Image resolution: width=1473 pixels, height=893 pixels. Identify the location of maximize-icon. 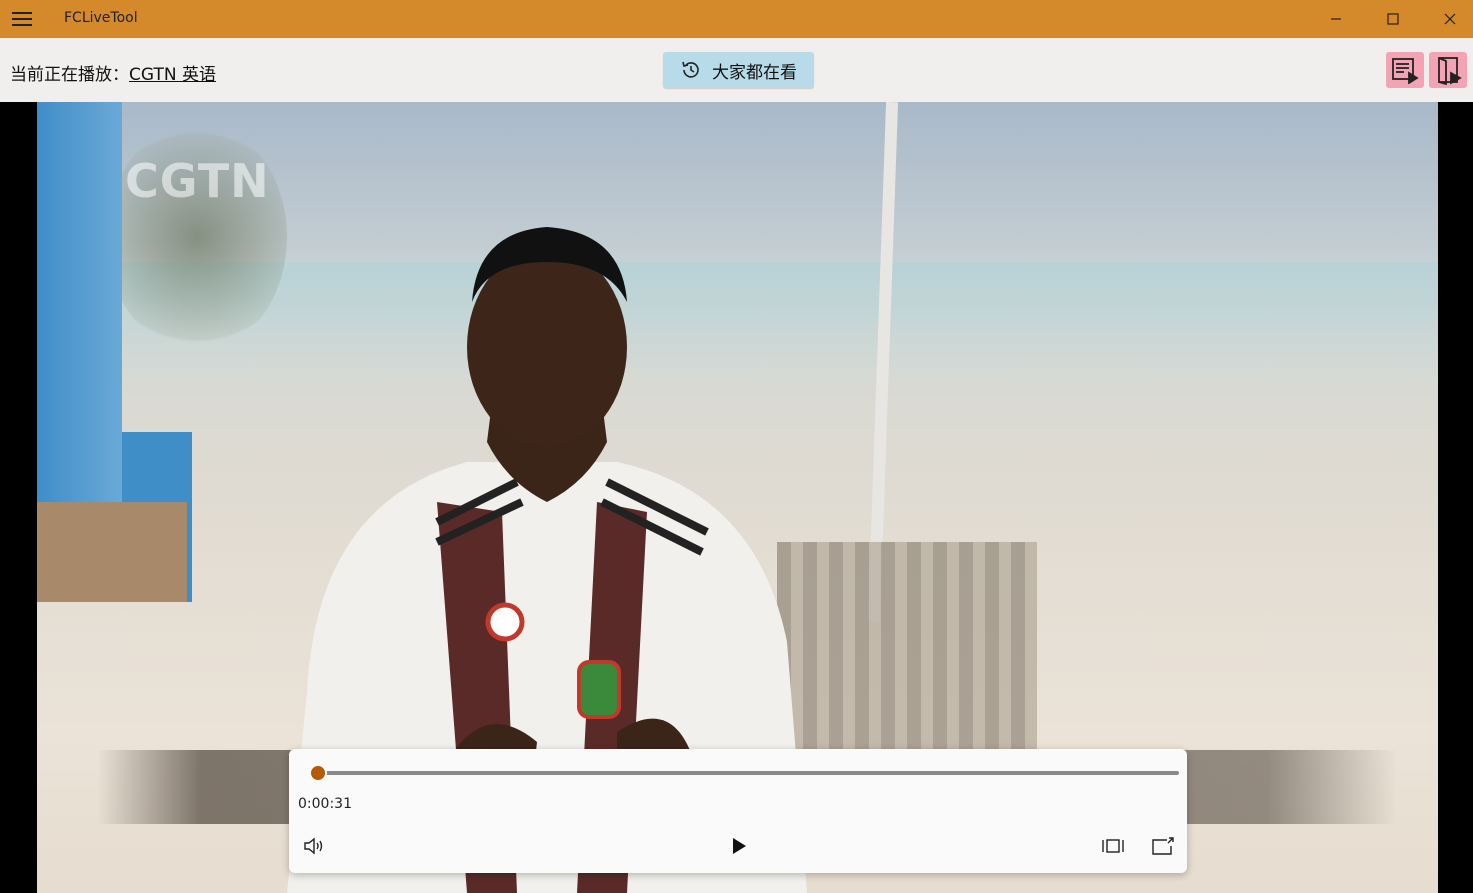
(1393, 19).